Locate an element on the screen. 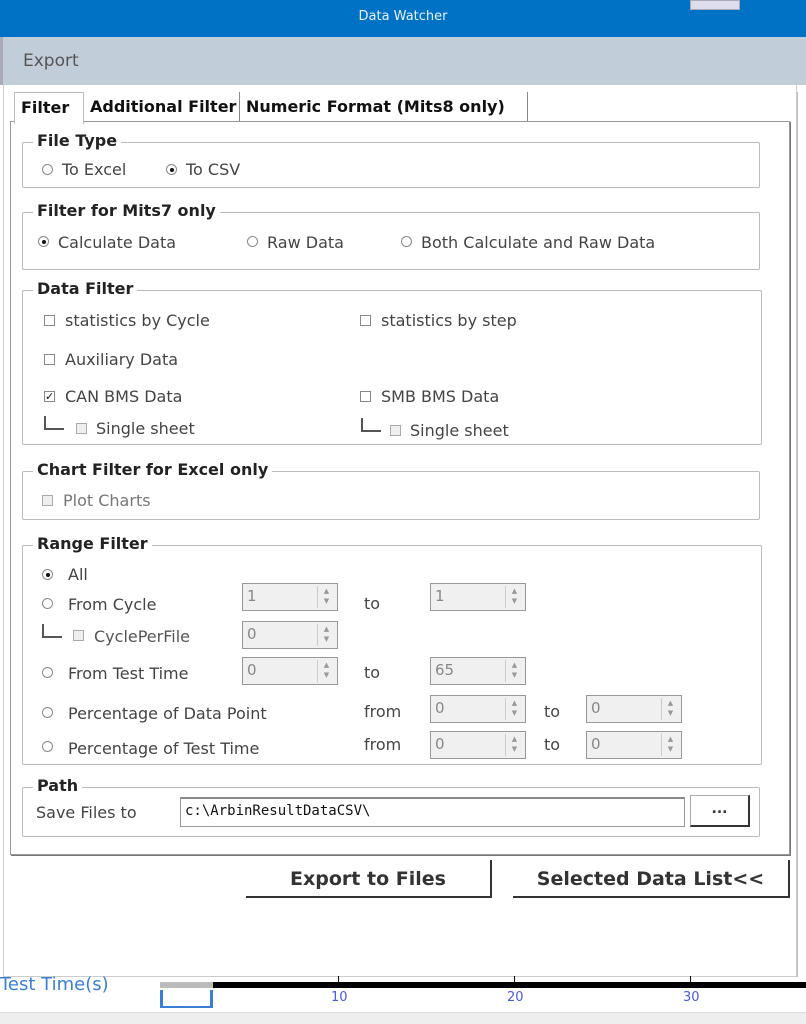 This screenshot has height=1024, width=806. status-strip is located at coordinates (403, 1018).